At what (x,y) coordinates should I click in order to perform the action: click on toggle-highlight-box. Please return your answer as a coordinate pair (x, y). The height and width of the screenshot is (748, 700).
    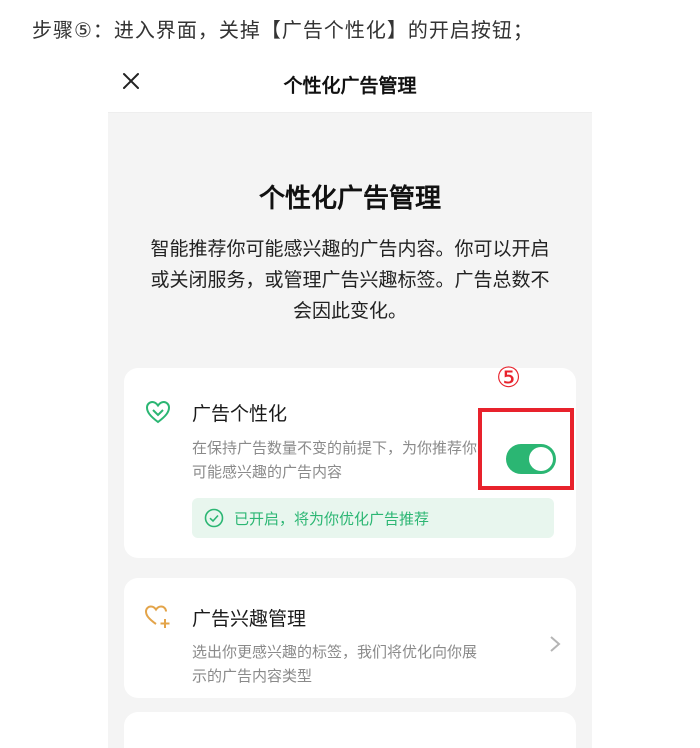
    Looking at the image, I should click on (526, 449).